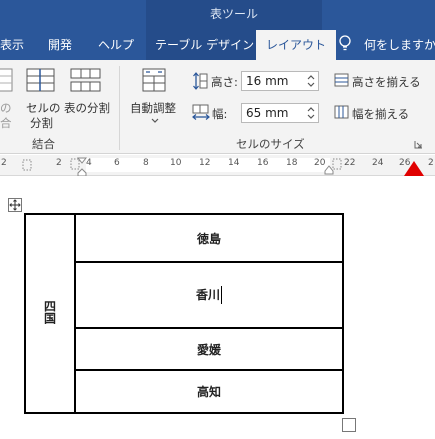 This screenshot has height=439, width=435. What do you see at coordinates (204, 44) in the screenshot?
I see `tab-table-design: テーブル デザイン` at bounding box center [204, 44].